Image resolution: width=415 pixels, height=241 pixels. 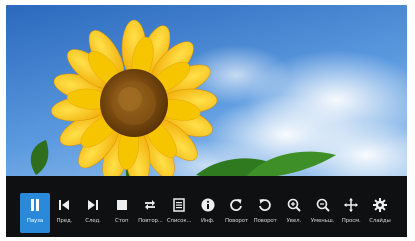 What do you see at coordinates (322, 221) in the screenshot?
I see `zoom-out-label: Уменьш.` at bounding box center [322, 221].